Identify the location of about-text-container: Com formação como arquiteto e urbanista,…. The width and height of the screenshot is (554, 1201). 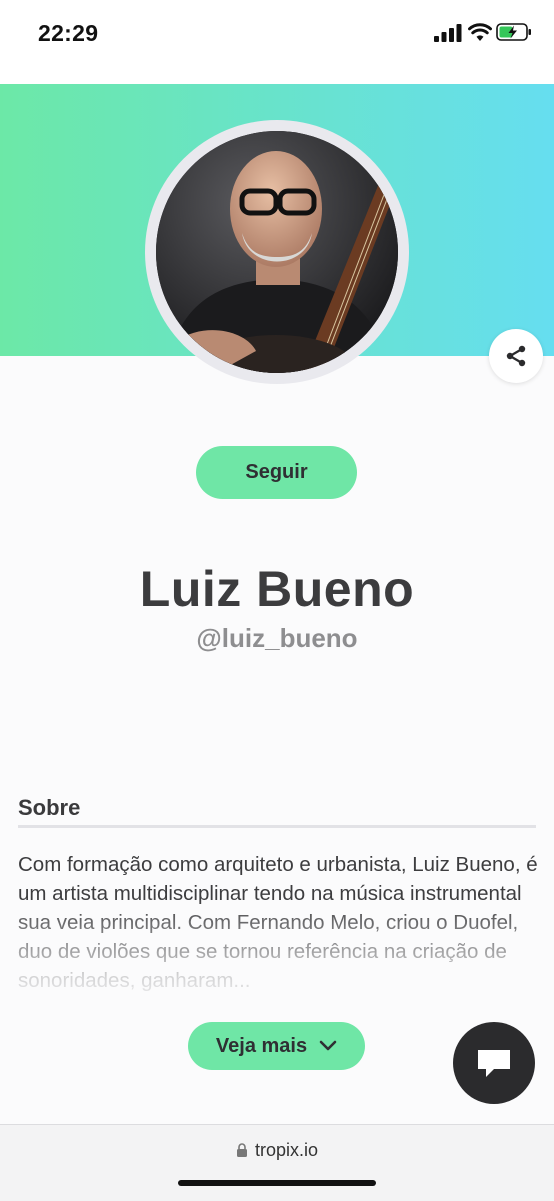
(278, 925).